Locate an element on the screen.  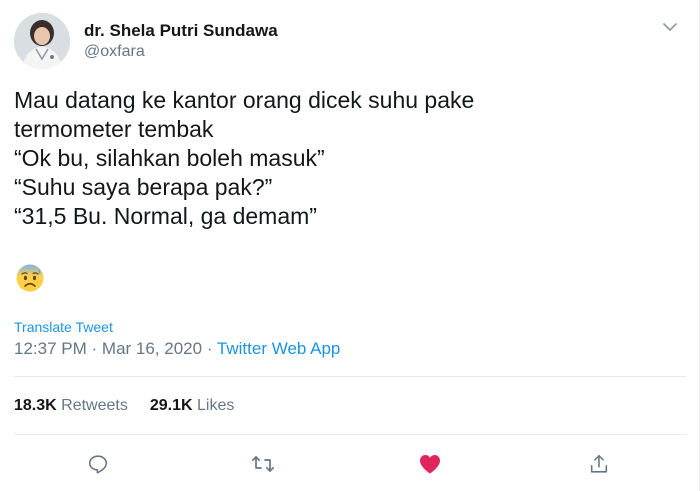
heart-icon is located at coordinates (430, 464).